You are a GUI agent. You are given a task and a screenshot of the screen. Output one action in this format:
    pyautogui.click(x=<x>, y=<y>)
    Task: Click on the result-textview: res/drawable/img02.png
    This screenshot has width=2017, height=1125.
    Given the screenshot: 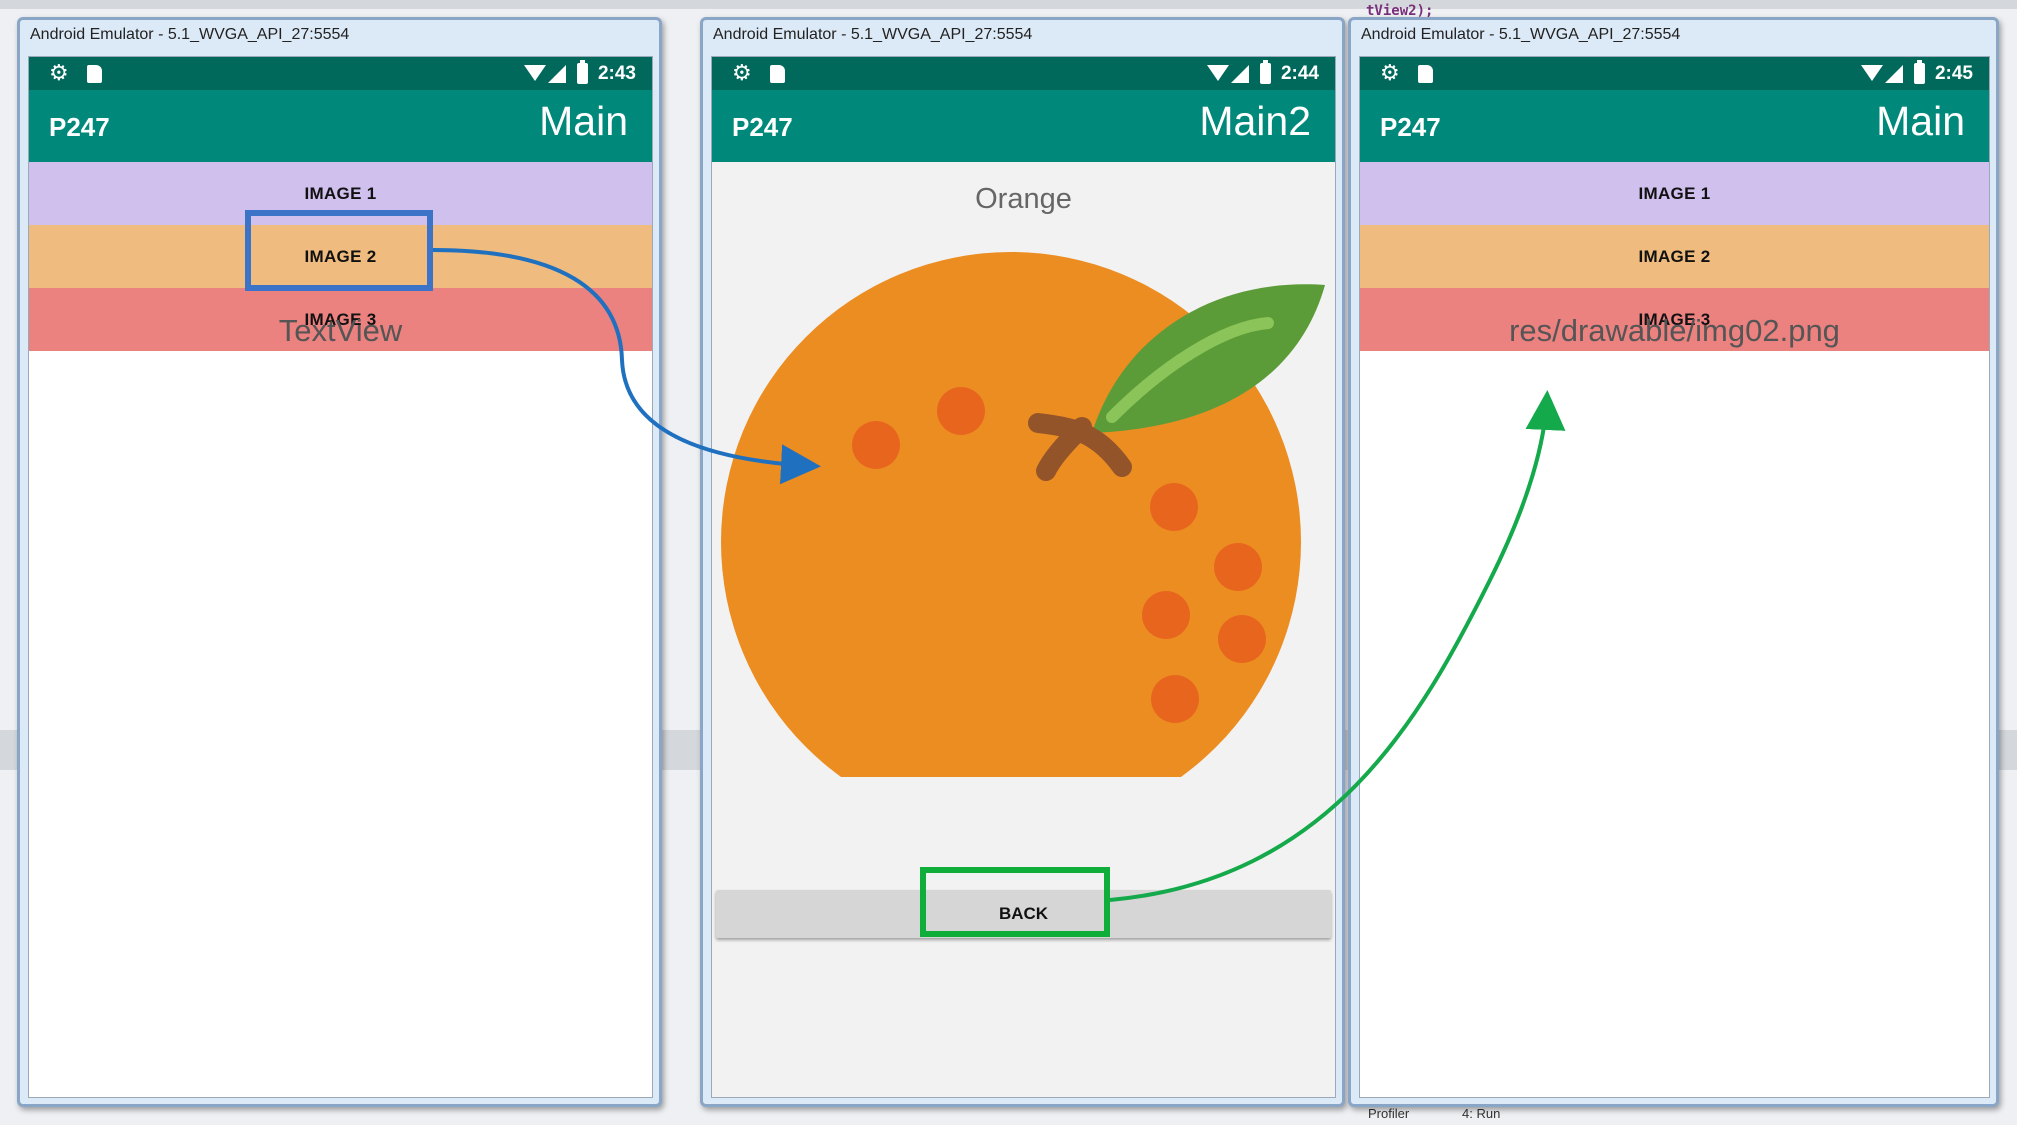 What is the action you would take?
    pyautogui.click(x=1674, y=330)
    